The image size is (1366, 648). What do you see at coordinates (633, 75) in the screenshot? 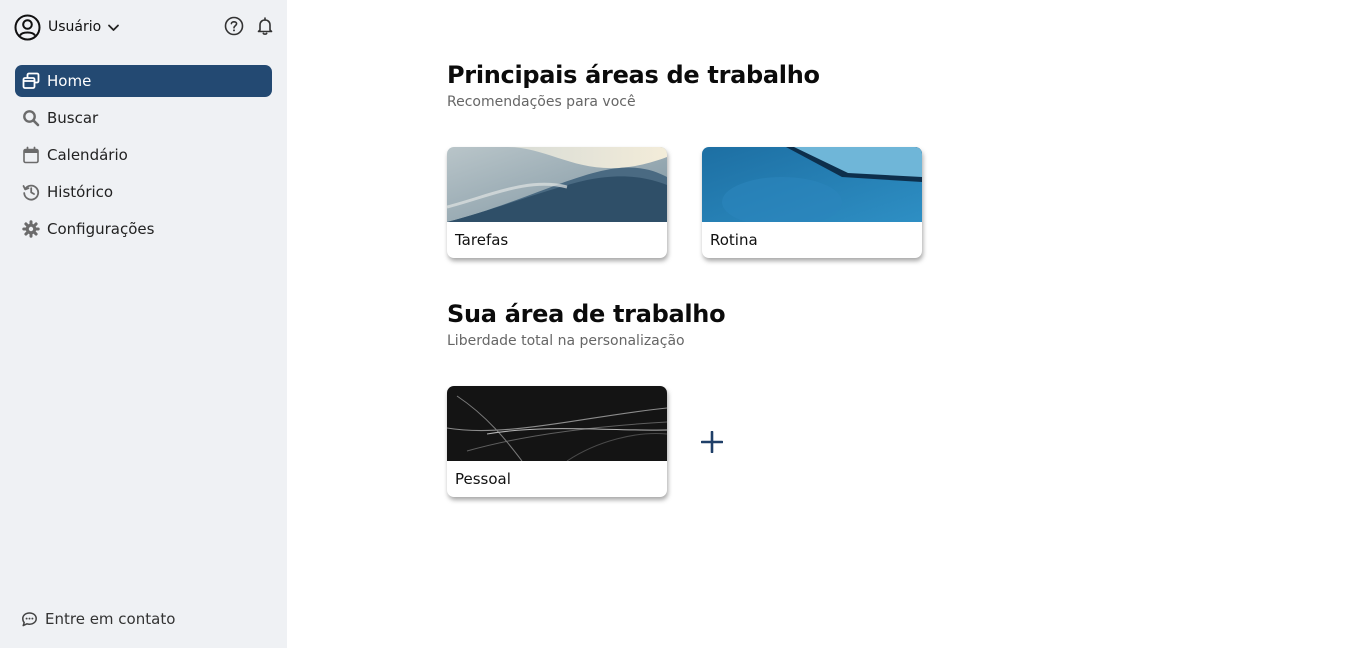
I see `recommended-title: Principais áreas de trabalho` at bounding box center [633, 75].